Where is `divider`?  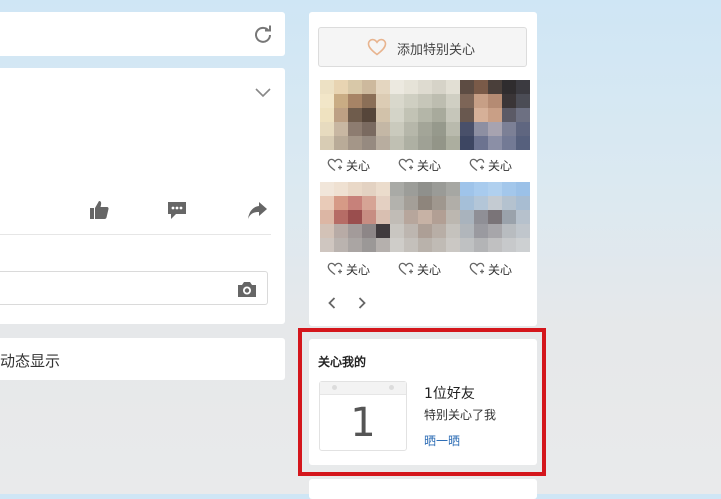
divider is located at coordinates (135, 234).